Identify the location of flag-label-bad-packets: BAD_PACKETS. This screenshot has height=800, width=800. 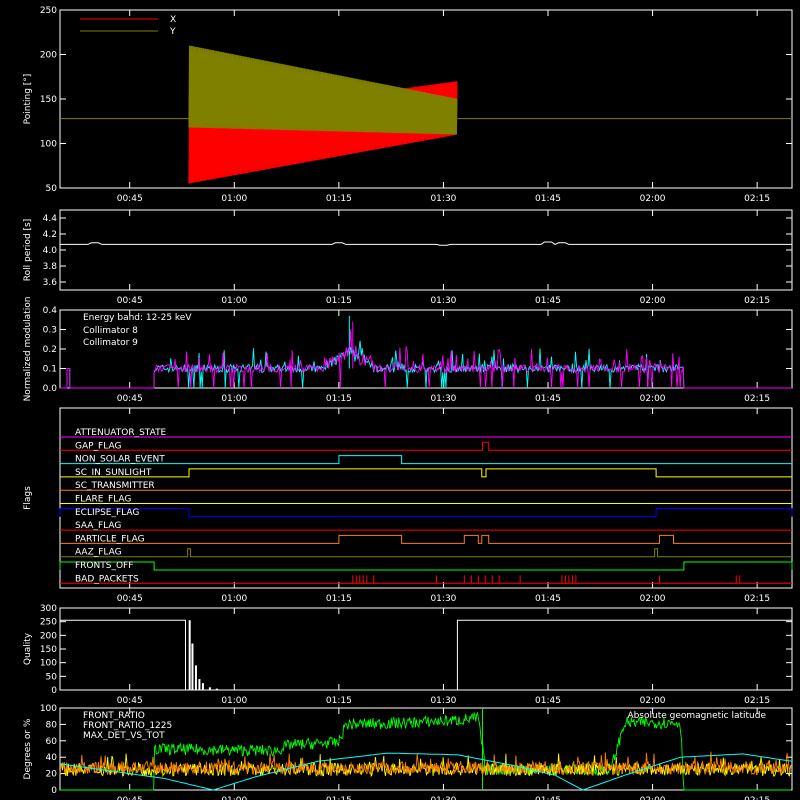
(107, 579).